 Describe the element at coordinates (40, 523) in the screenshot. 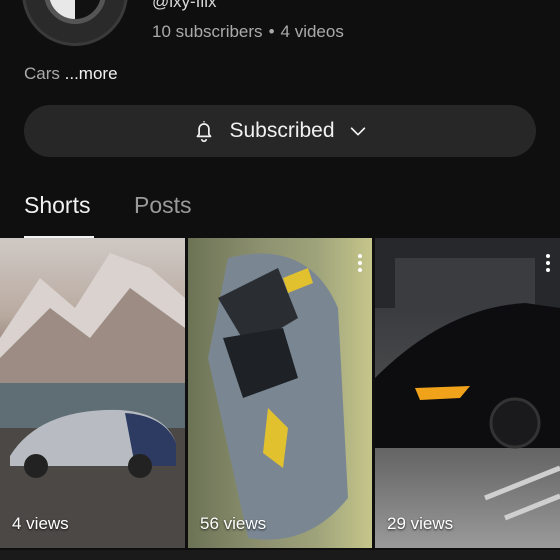

I see `short-views: 4 views` at that location.